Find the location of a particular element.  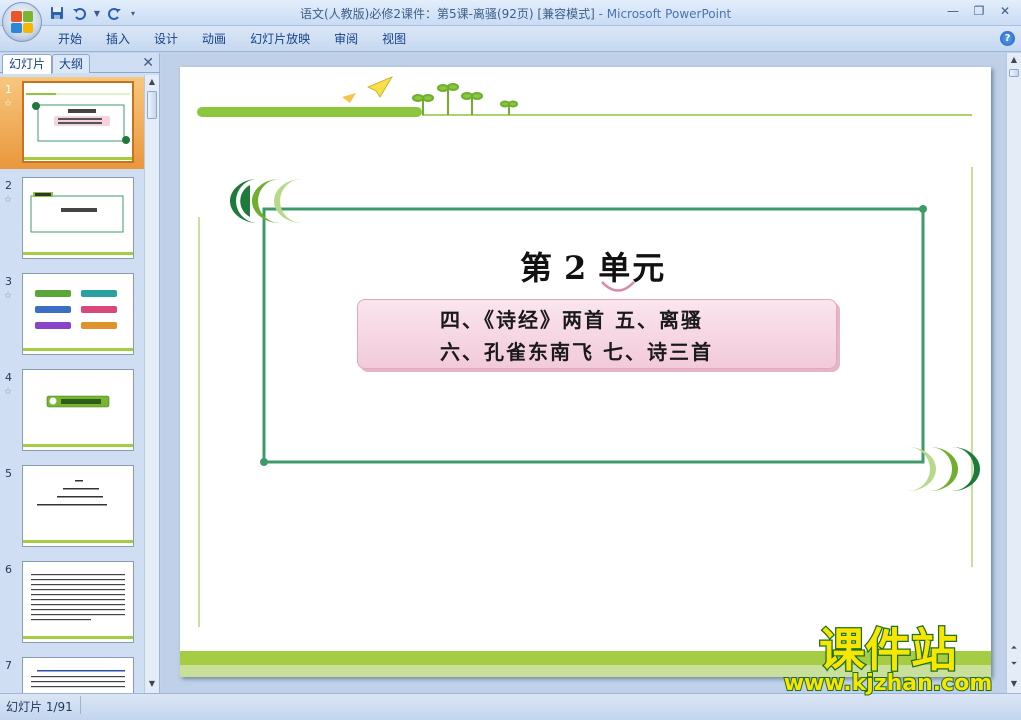

lesson-line-2: 六、孔雀东南飞 七、诗三首 is located at coordinates (576, 352).